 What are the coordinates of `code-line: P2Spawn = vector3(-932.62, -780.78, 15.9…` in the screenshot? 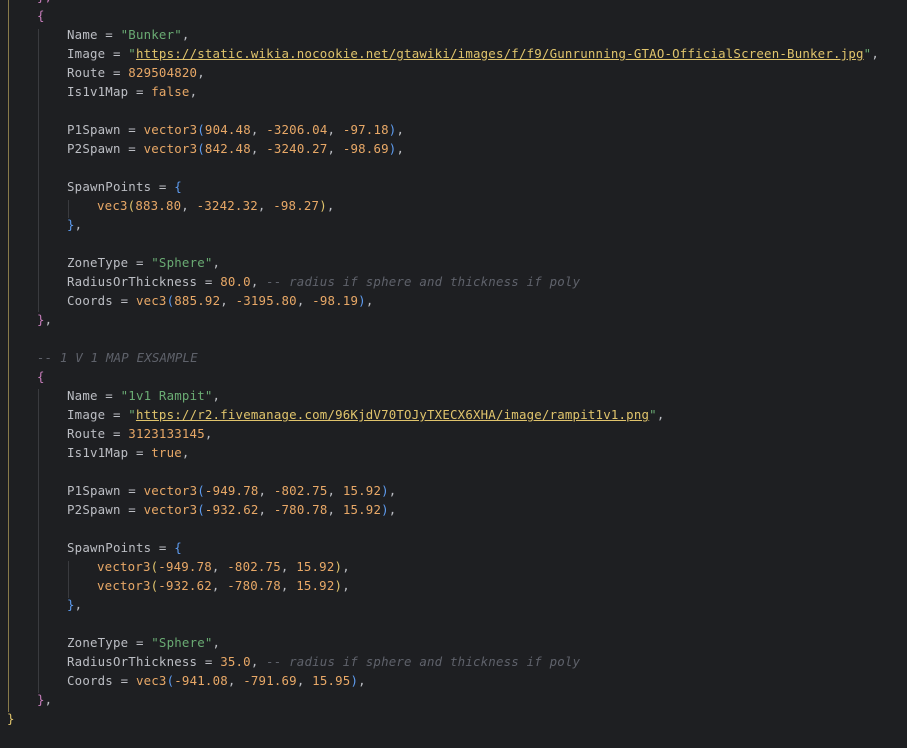 It's located at (231, 509).